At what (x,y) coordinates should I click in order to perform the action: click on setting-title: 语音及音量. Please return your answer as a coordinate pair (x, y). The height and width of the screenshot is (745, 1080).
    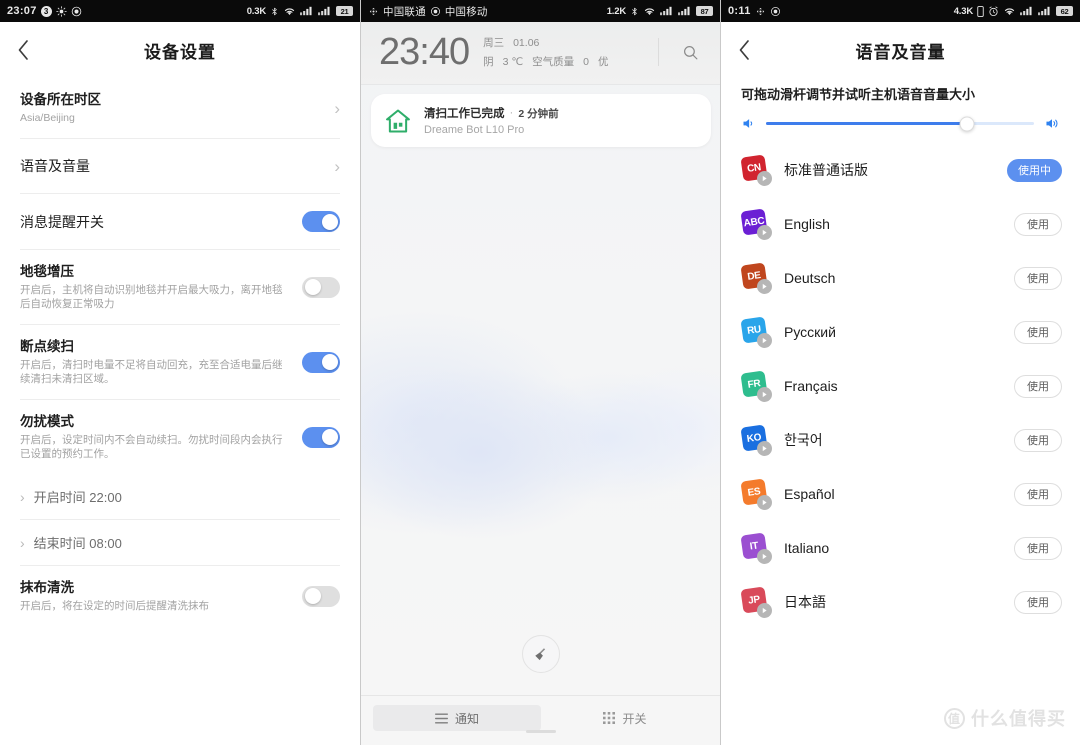
    Looking at the image, I should click on (55, 166).